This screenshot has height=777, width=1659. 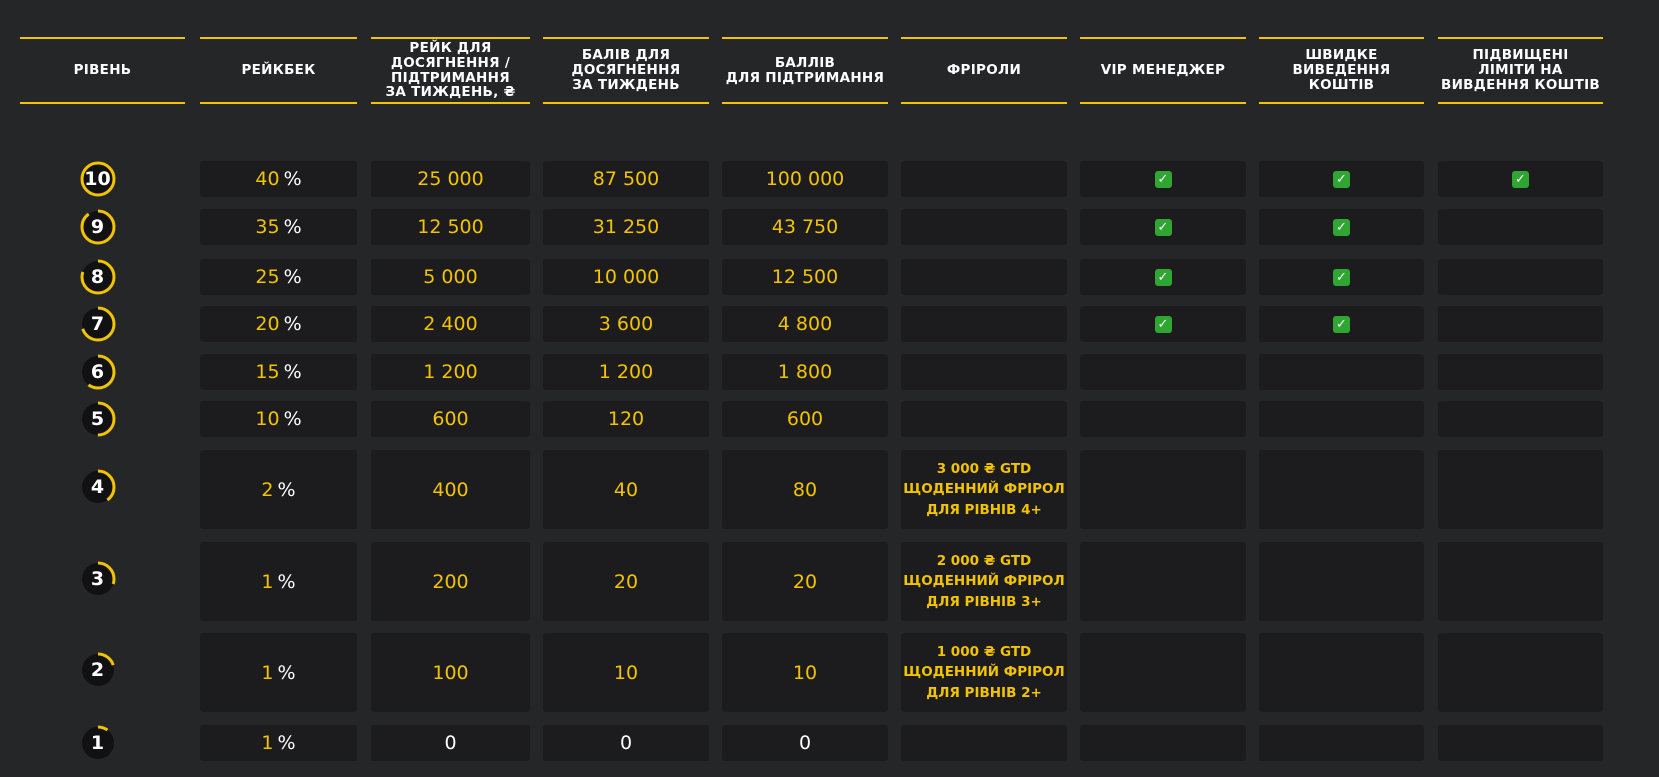 I want to click on header-line: РІВЕНЬ, so click(x=102, y=70).